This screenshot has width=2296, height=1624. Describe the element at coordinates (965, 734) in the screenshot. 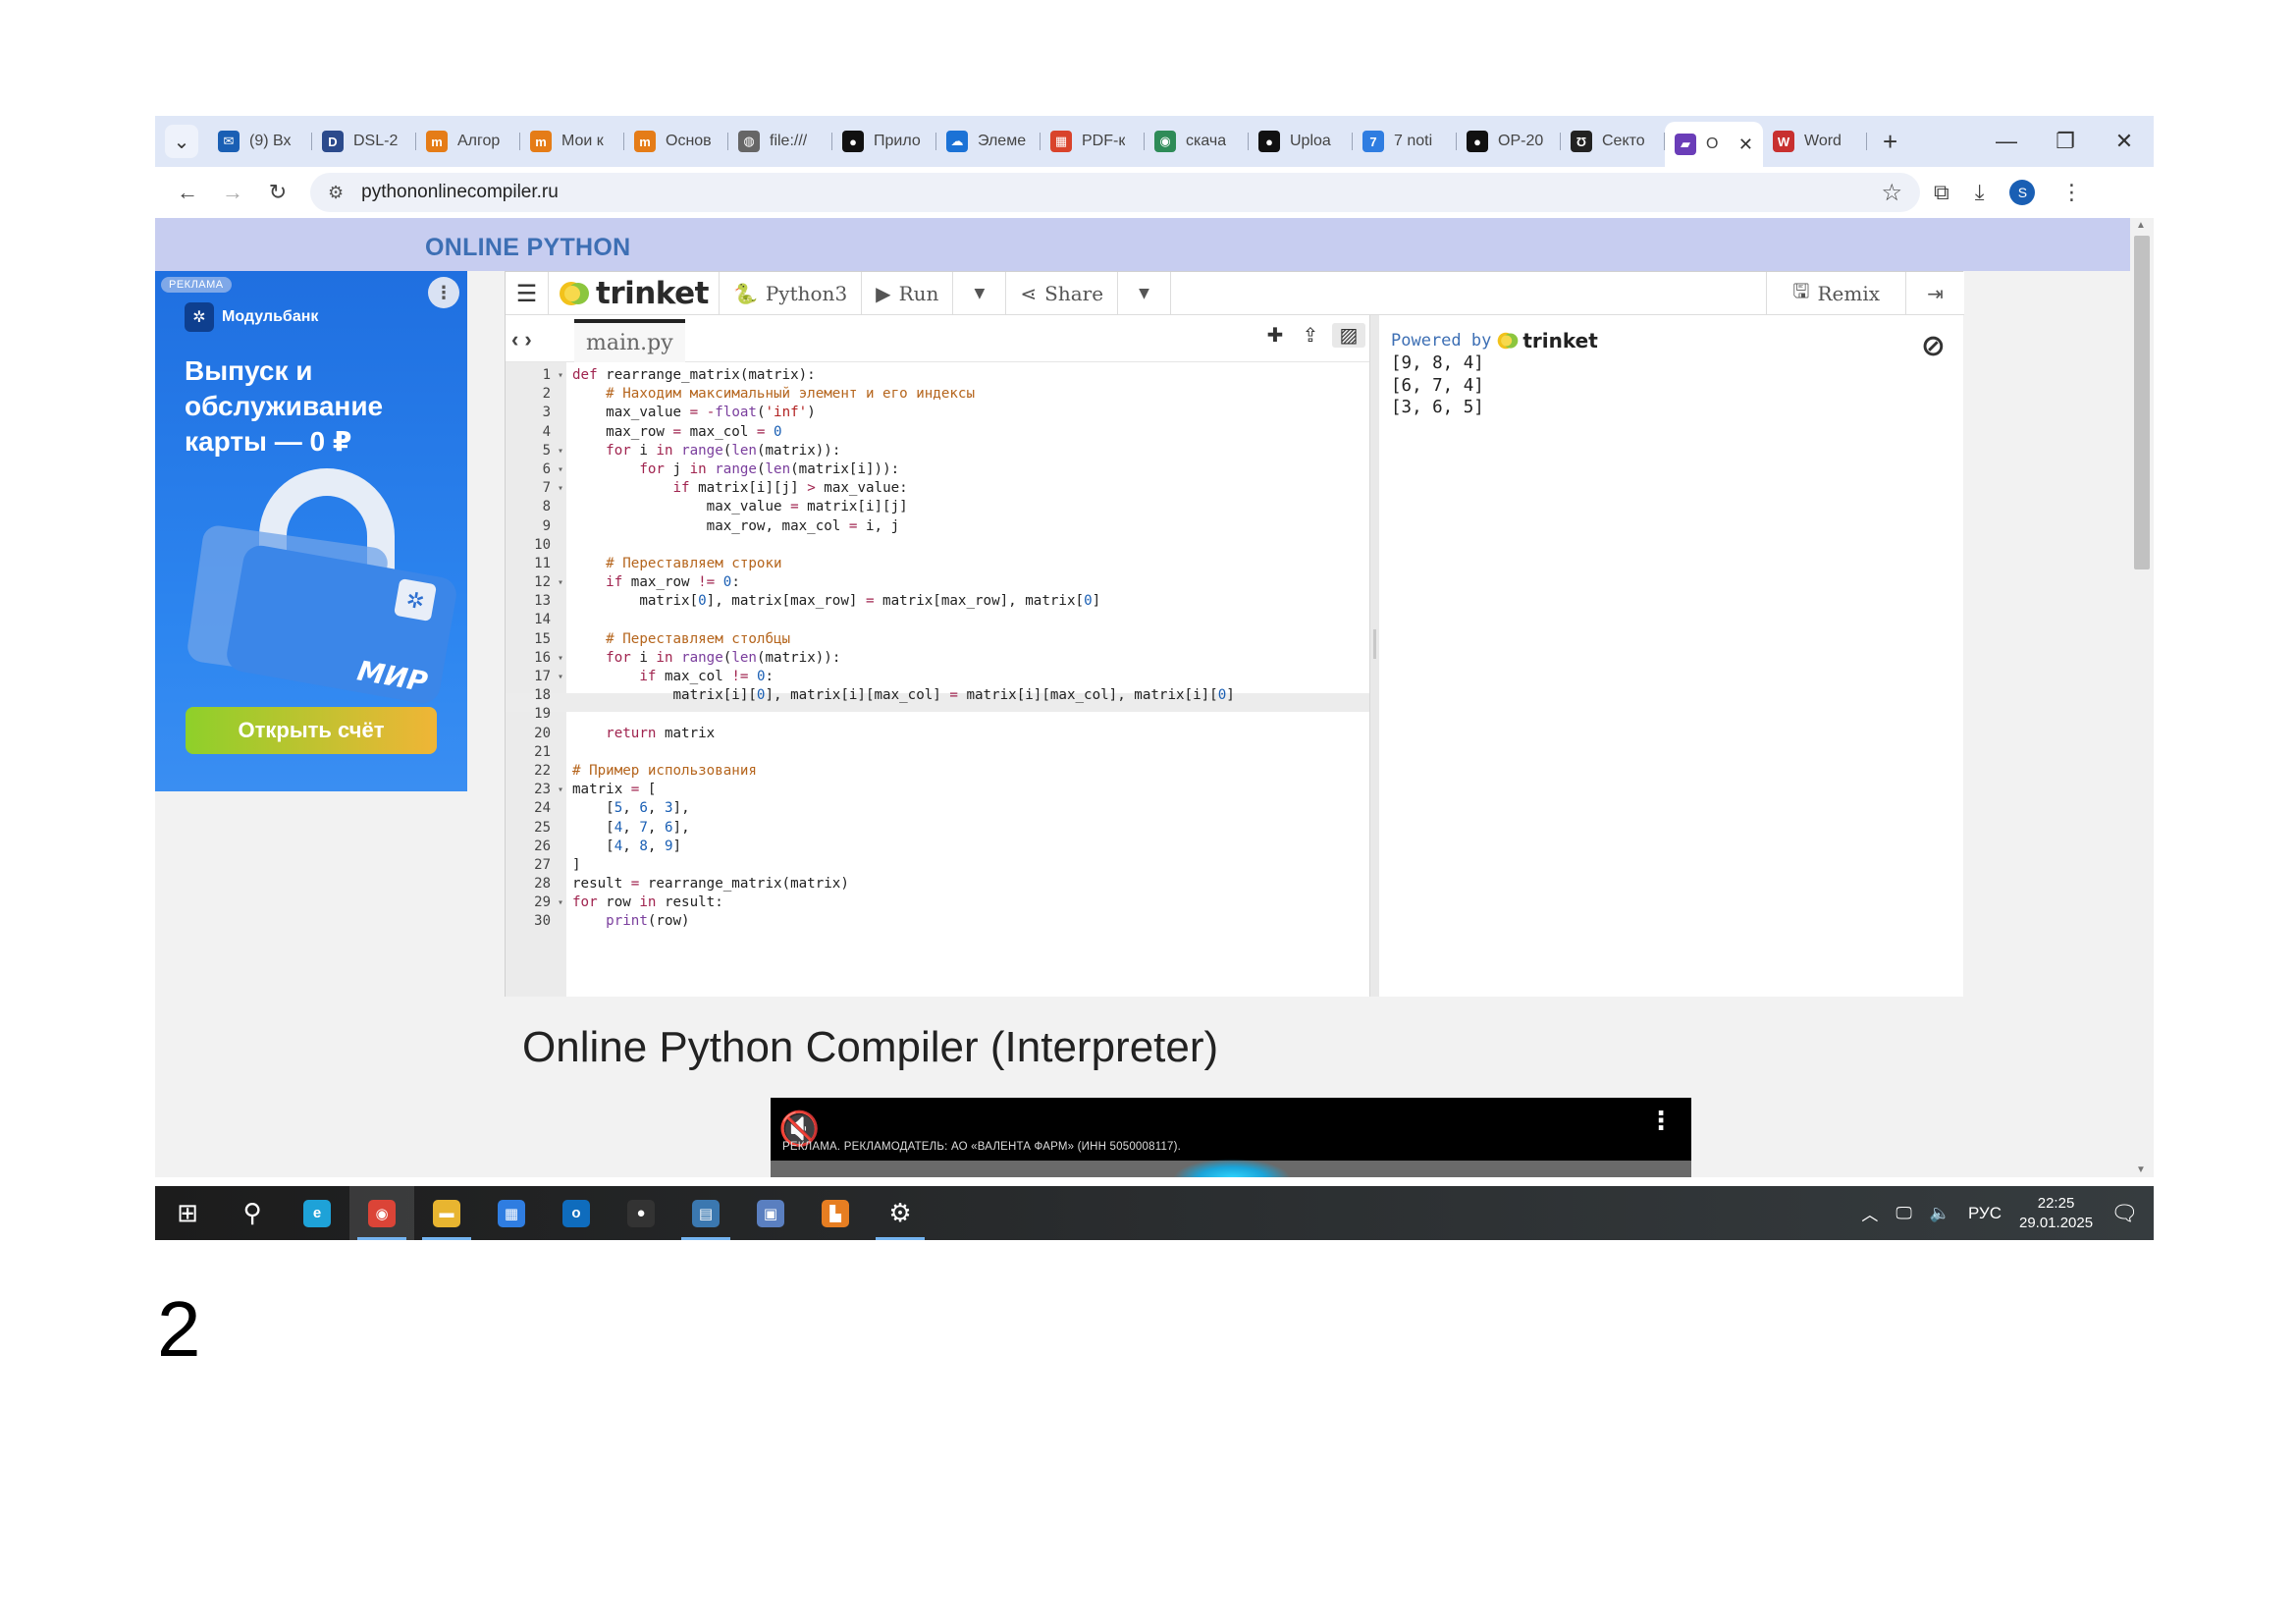

I see `code-line: return matrix` at that location.